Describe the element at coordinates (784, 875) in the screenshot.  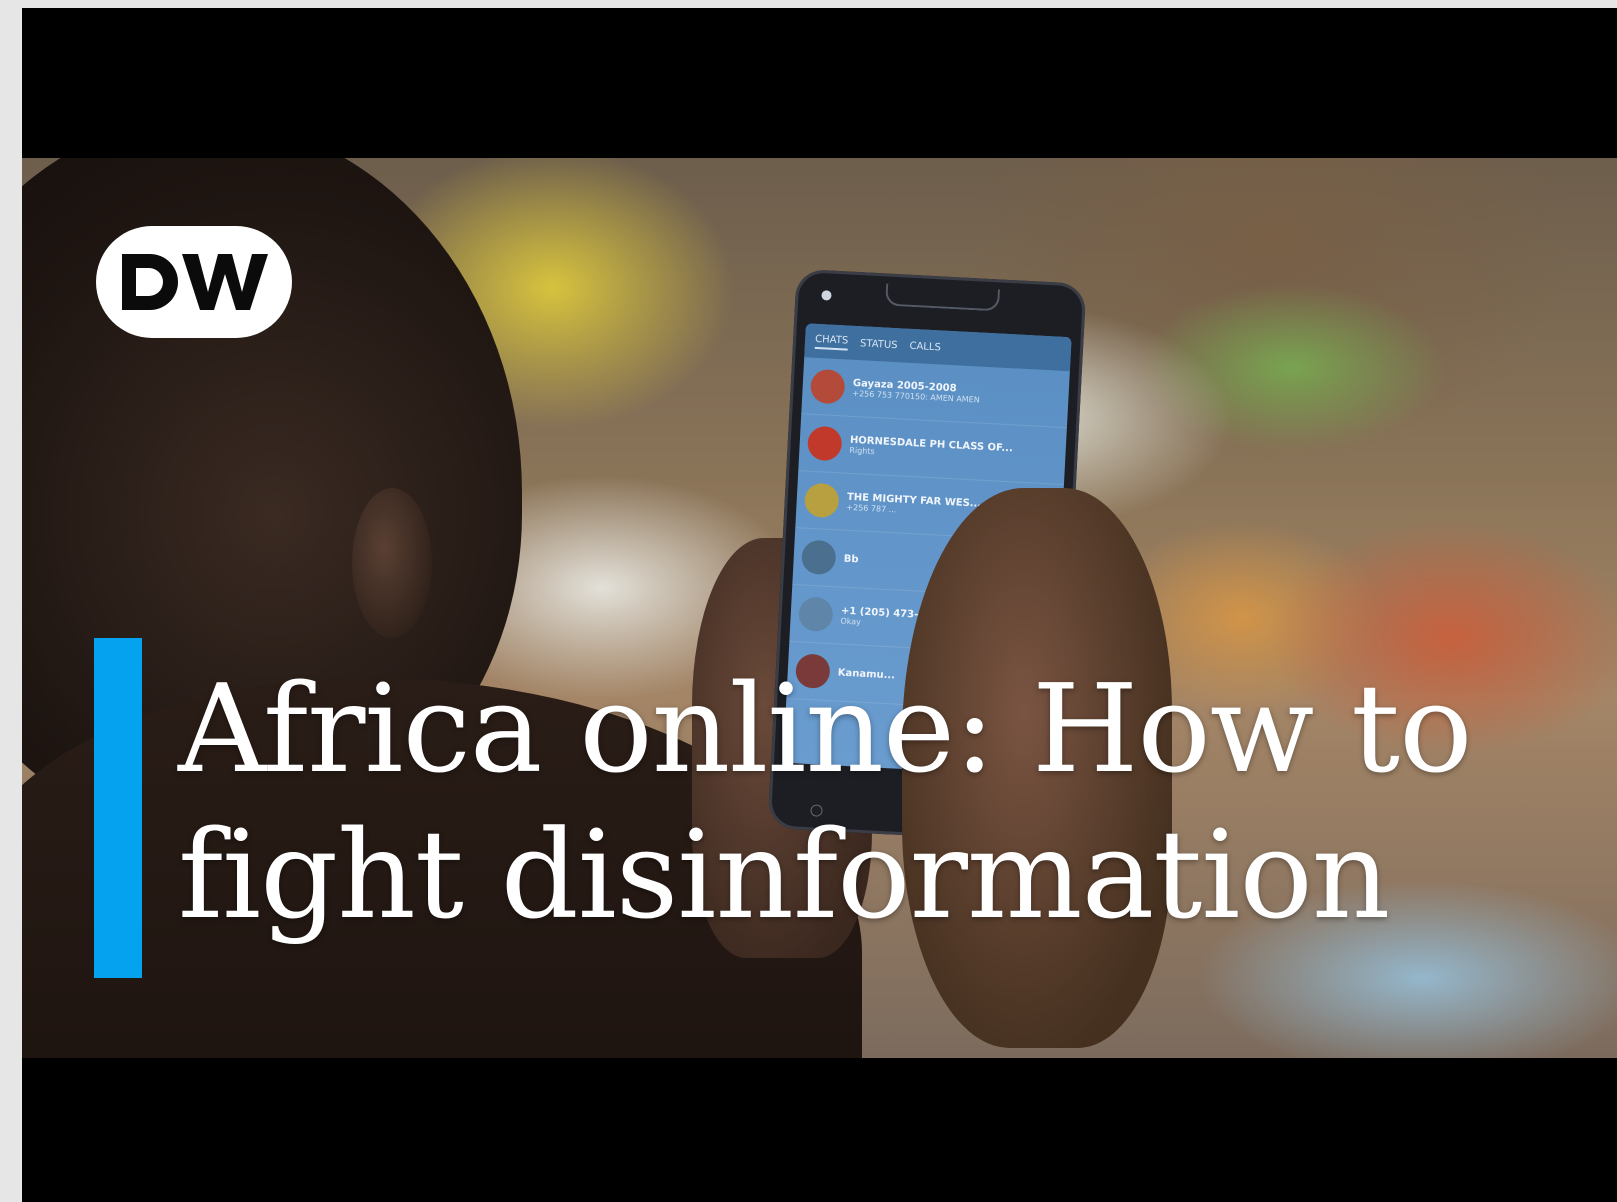
I see `title-line-2: fight disinformation` at that location.